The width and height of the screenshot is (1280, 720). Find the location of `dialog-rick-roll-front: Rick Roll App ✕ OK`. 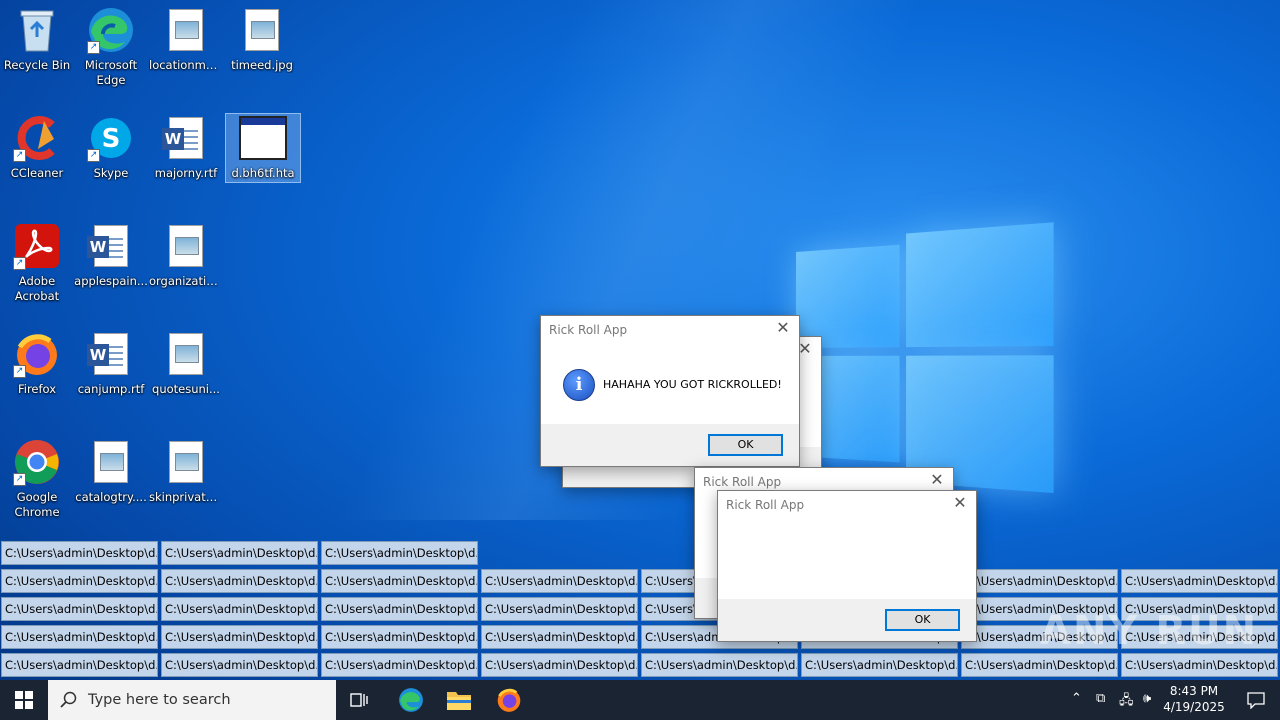

dialog-rick-roll-front: Rick Roll App ✕ OK is located at coordinates (847, 566).